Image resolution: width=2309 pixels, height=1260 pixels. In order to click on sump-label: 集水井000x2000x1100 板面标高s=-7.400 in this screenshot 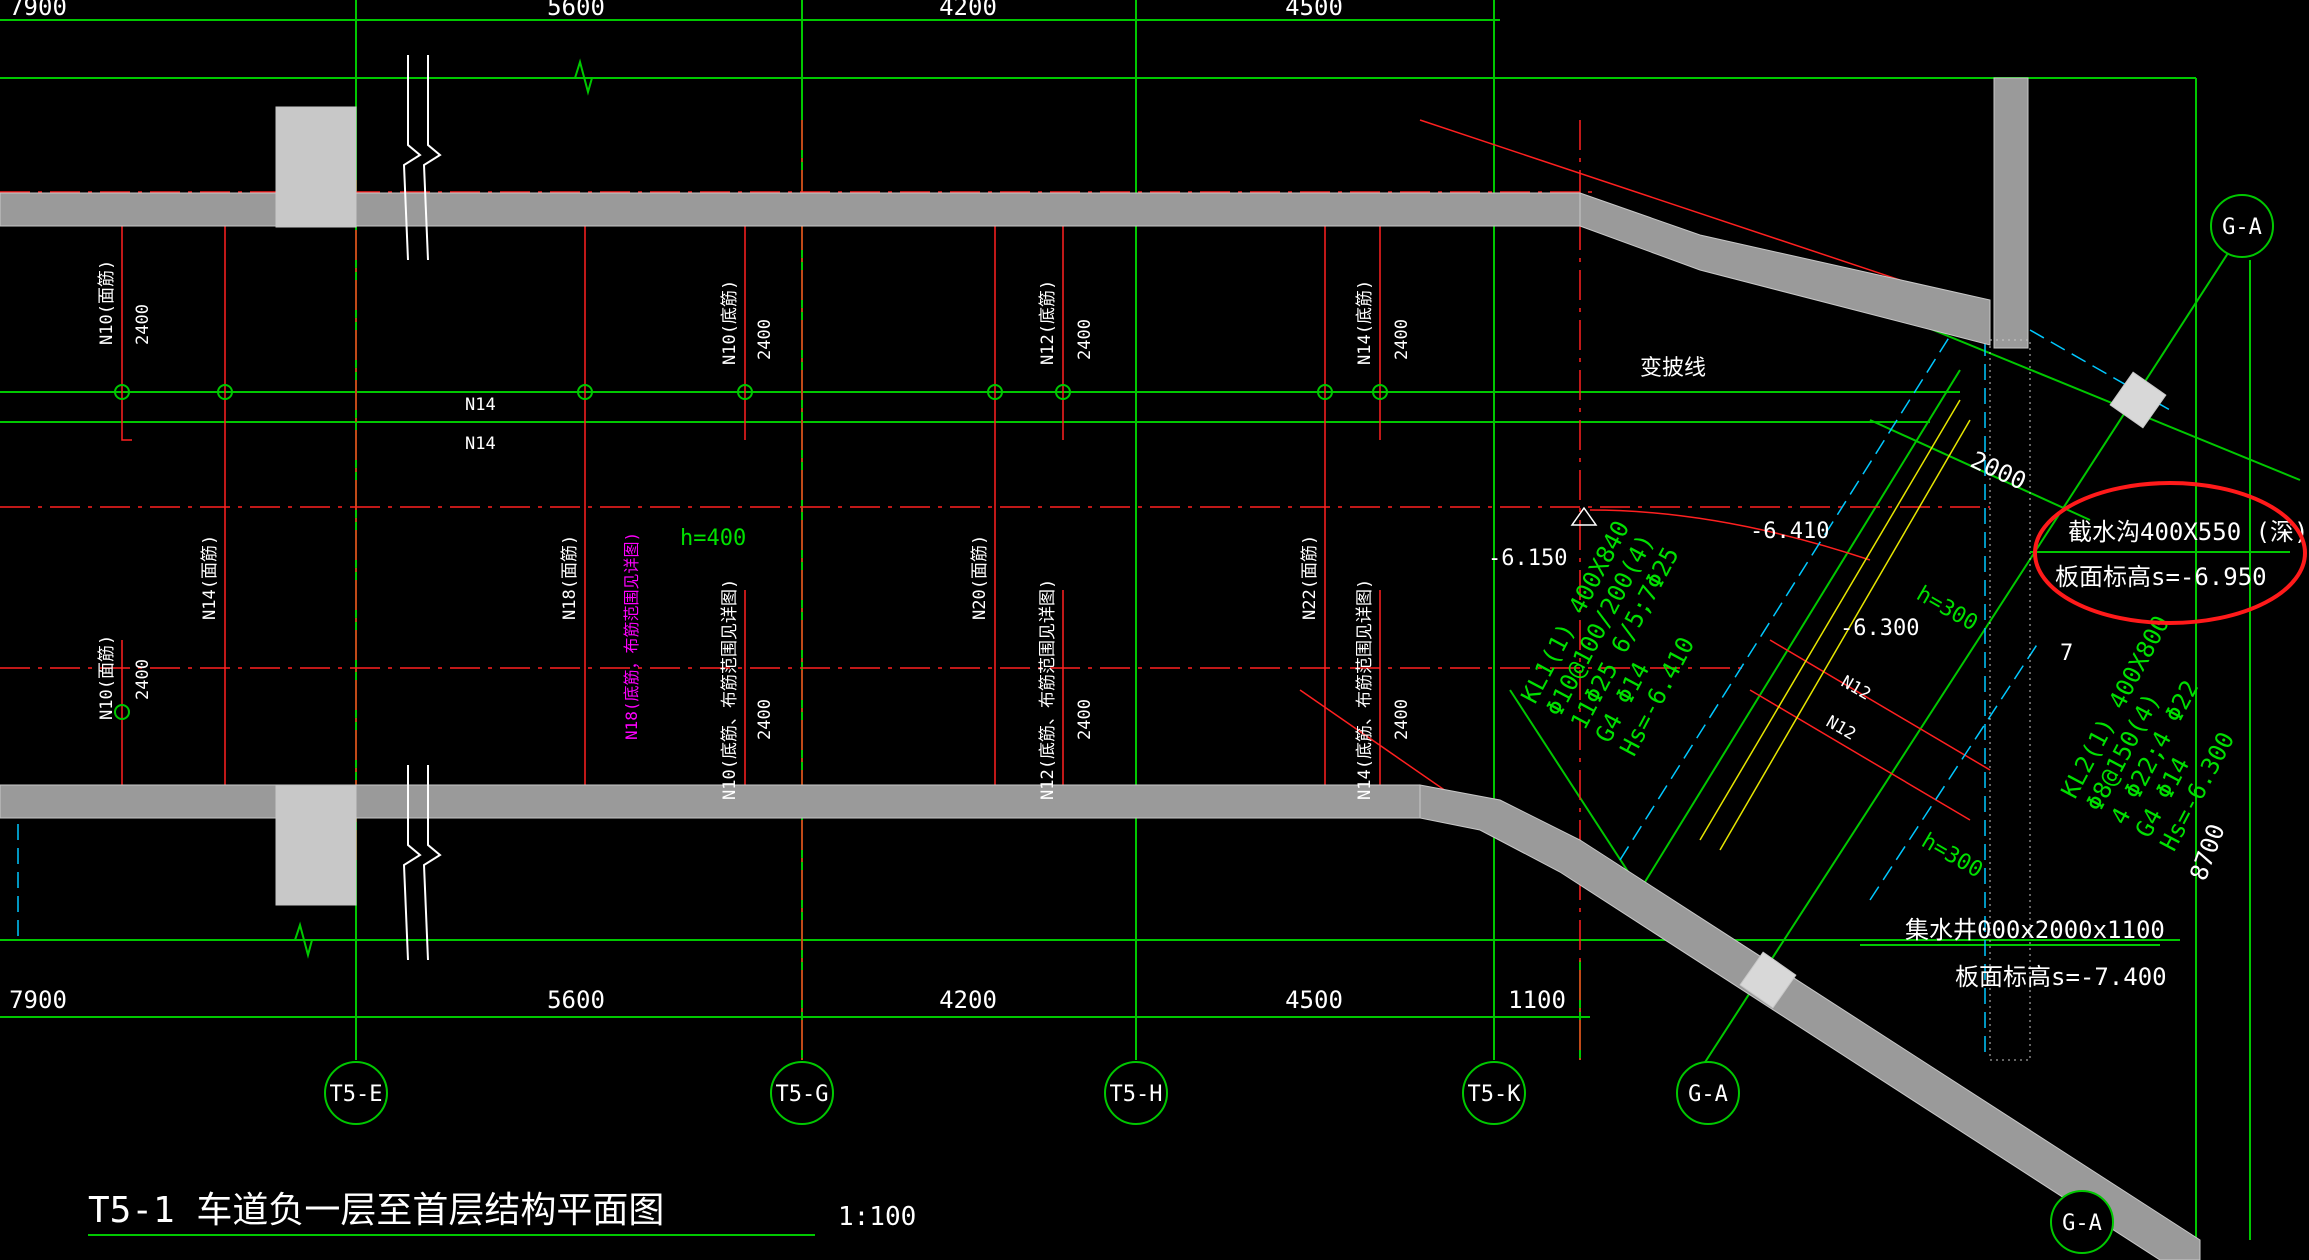, I will do `click(2036, 953)`.